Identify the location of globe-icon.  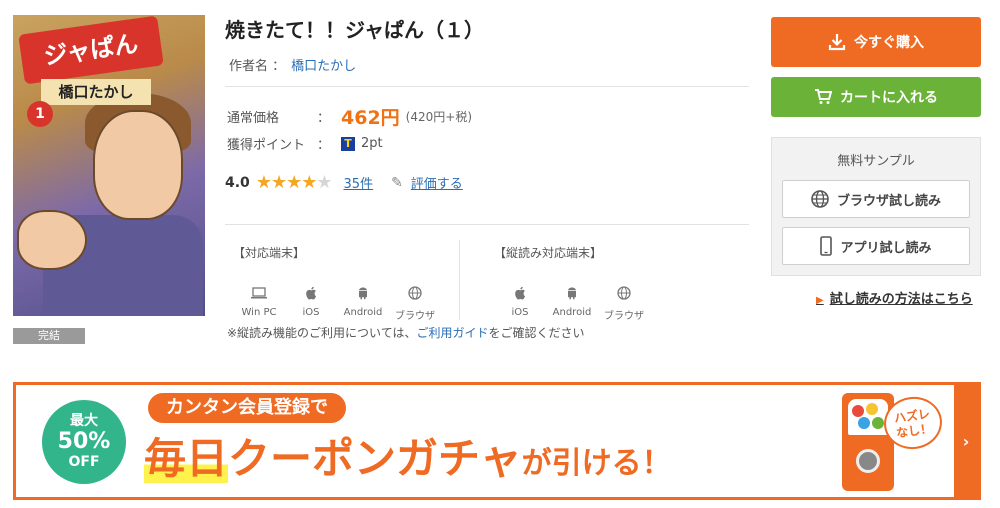
(820, 199).